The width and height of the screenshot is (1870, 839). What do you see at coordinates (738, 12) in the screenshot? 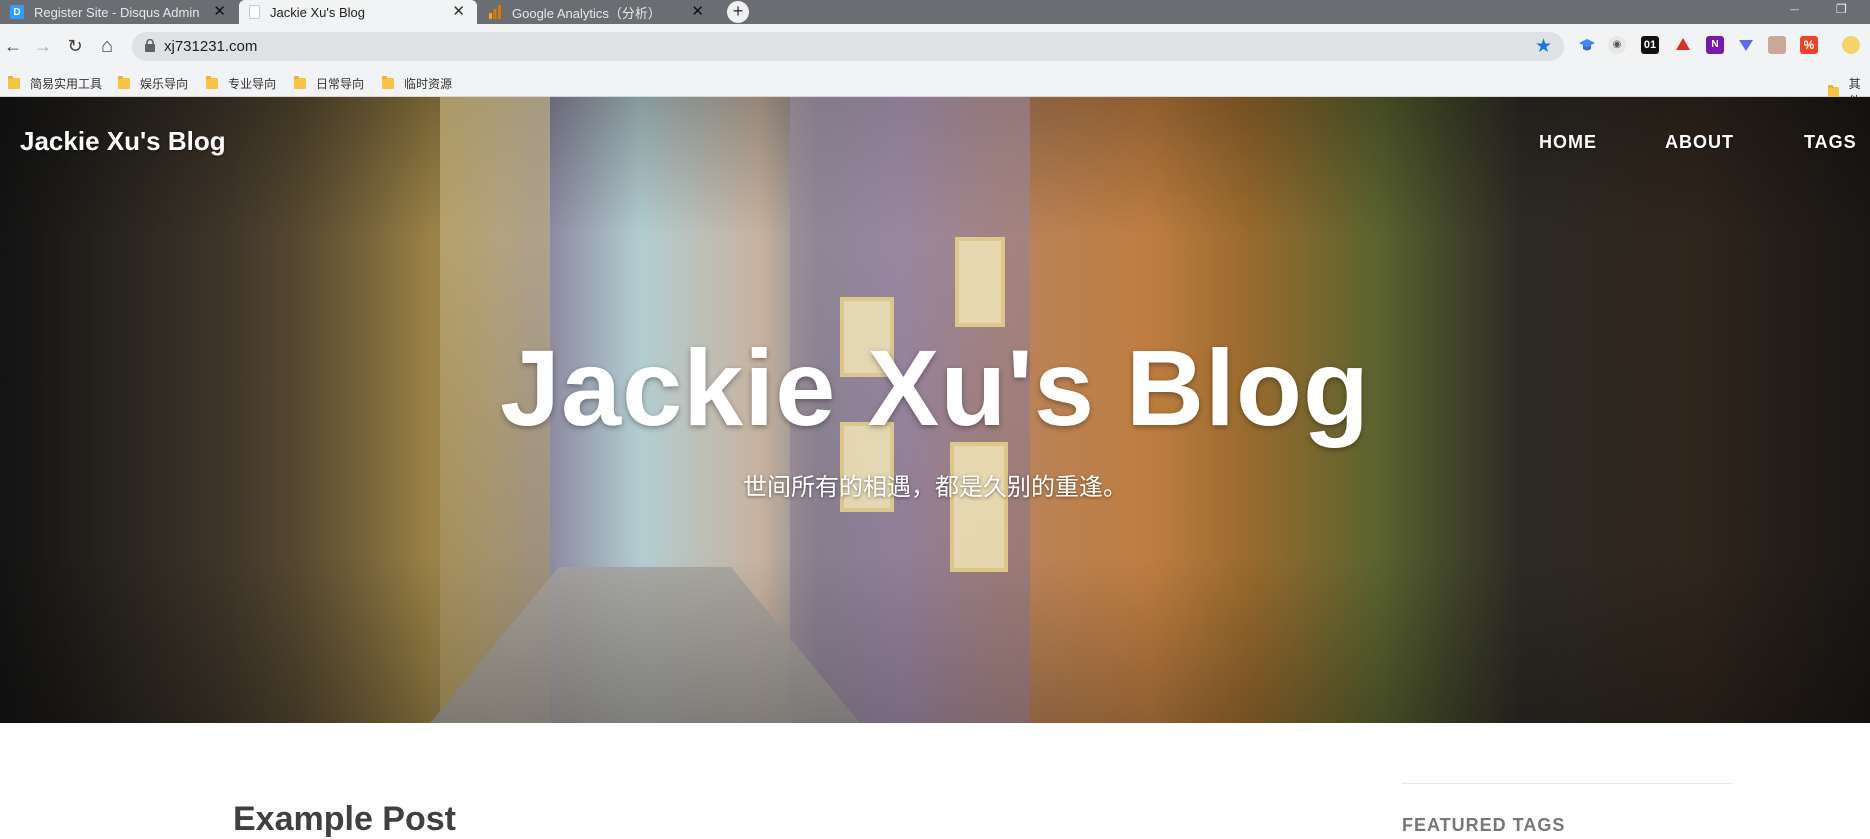
I see `new-tab-button: +` at bounding box center [738, 12].